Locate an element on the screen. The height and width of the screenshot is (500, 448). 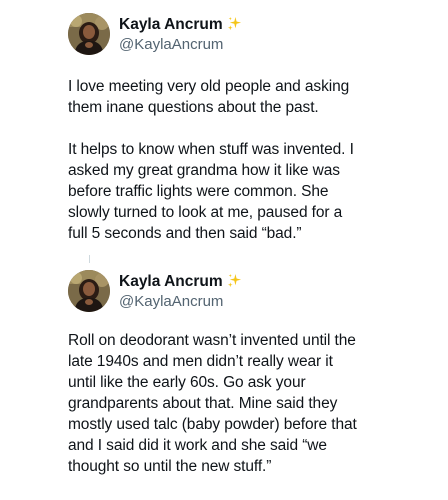
thread-connector-line is located at coordinates (89, 259).